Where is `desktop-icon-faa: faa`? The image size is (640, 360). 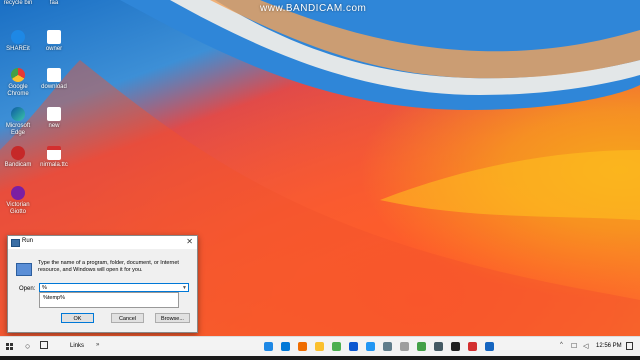 desktop-icon-faa: faa is located at coordinates (54, 3).